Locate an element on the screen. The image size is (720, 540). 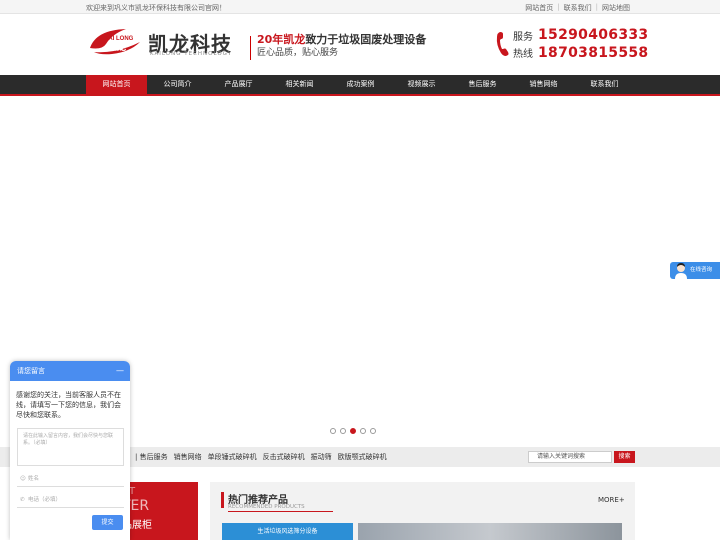
svg-text: 凯龙 is located at coordinates (117, 47).